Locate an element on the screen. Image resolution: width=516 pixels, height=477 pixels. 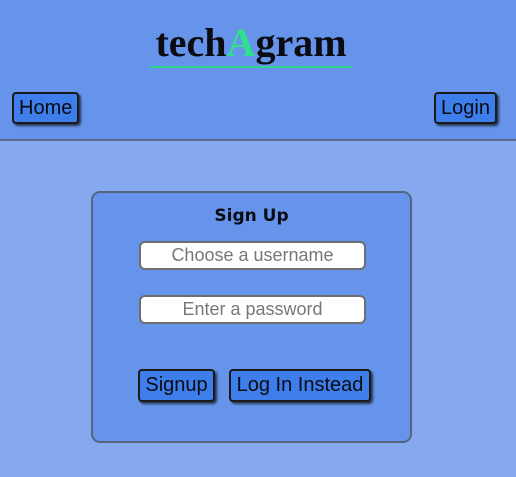
signup-title: Sign Up is located at coordinates (251, 216).